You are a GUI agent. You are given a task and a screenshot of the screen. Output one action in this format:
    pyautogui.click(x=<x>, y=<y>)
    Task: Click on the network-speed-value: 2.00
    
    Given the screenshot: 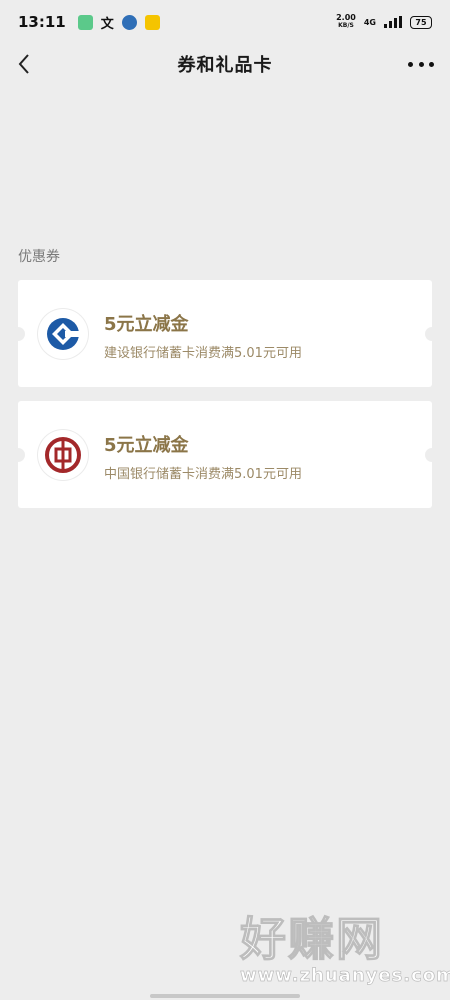 What is the action you would take?
    pyautogui.click(x=346, y=17)
    